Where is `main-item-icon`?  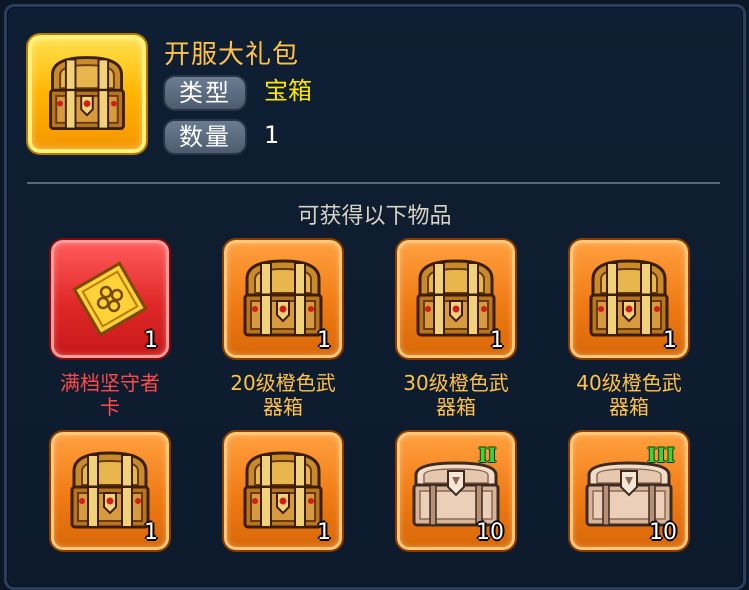 main-item-icon is located at coordinates (87, 94).